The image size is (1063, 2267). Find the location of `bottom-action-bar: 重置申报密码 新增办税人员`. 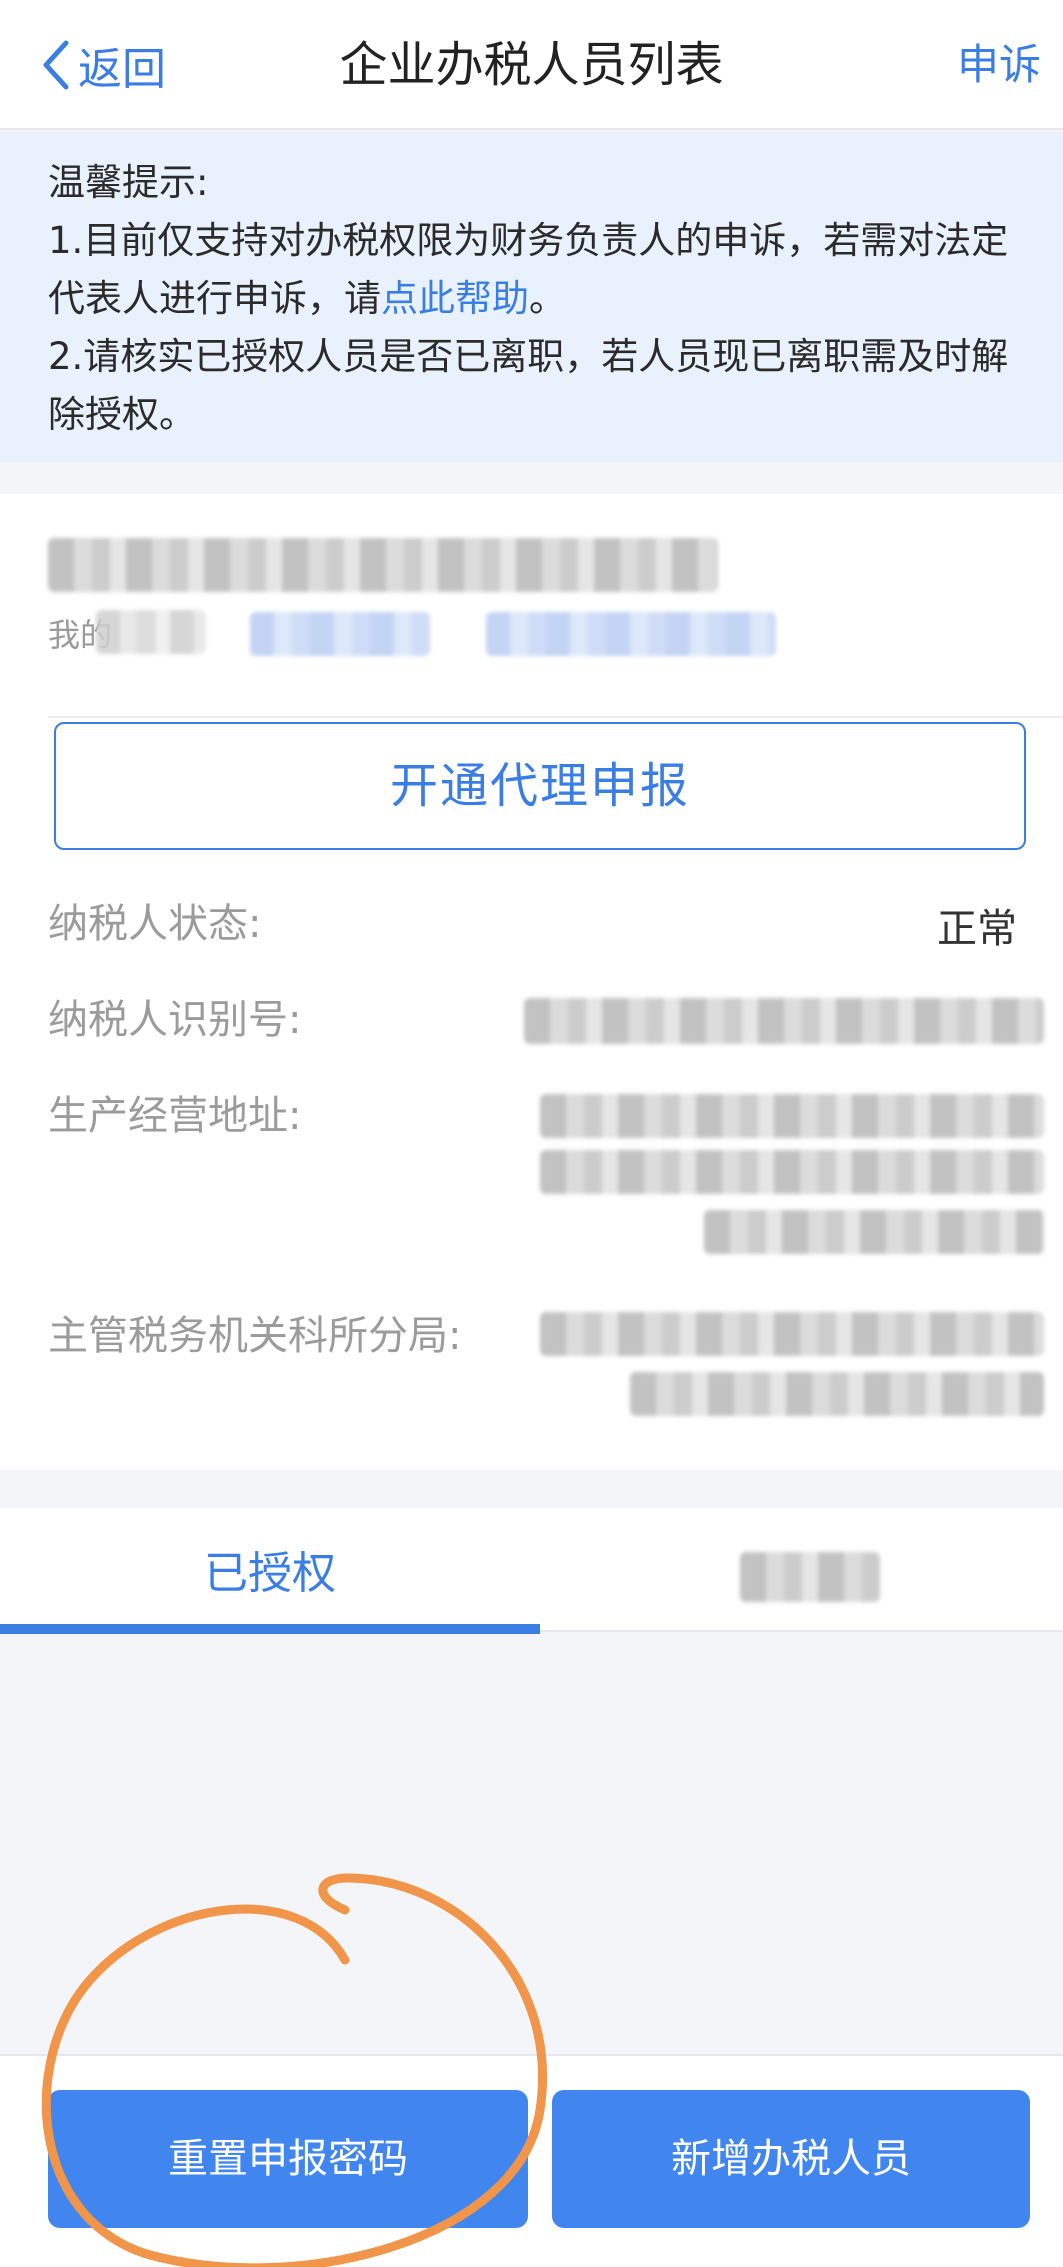

bottom-action-bar: 重置申报密码 新增办税人员 is located at coordinates (531, 2160).